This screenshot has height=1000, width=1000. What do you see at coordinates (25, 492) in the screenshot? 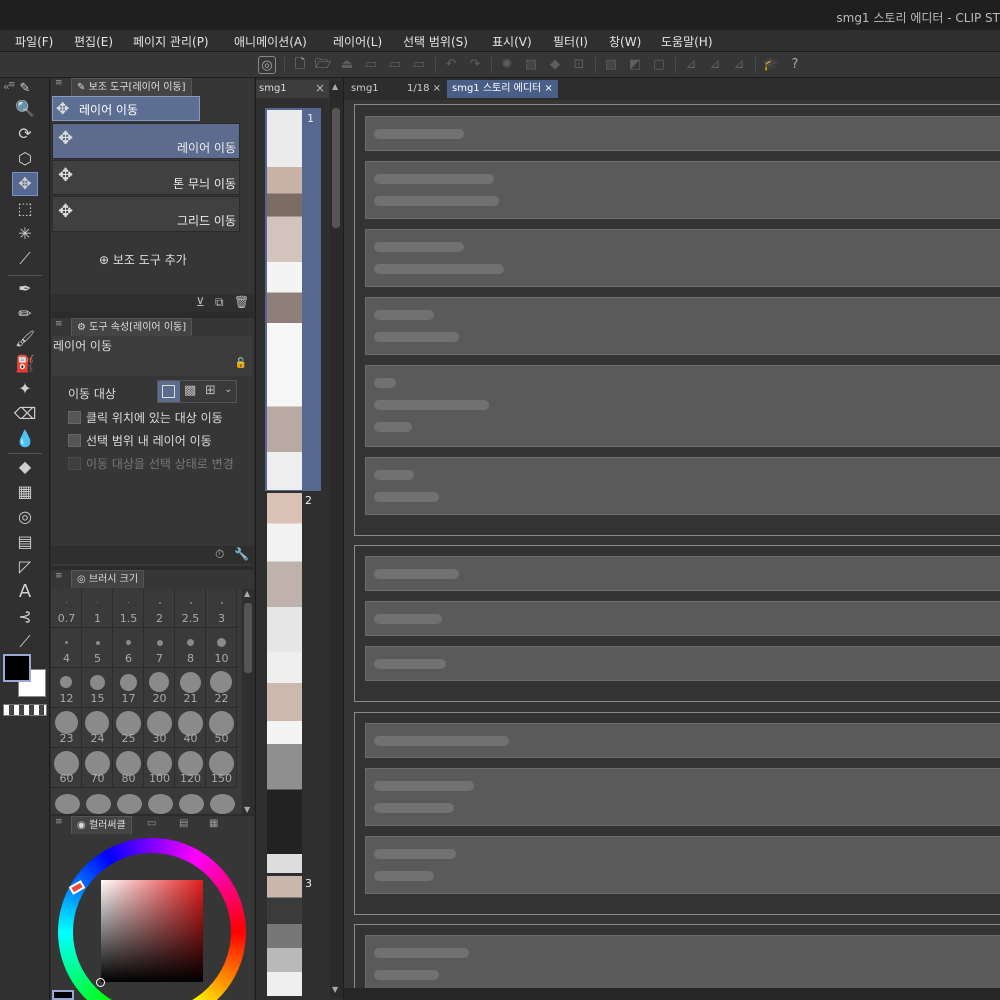
I see `gradient-tool-icon: ▦` at bounding box center [25, 492].